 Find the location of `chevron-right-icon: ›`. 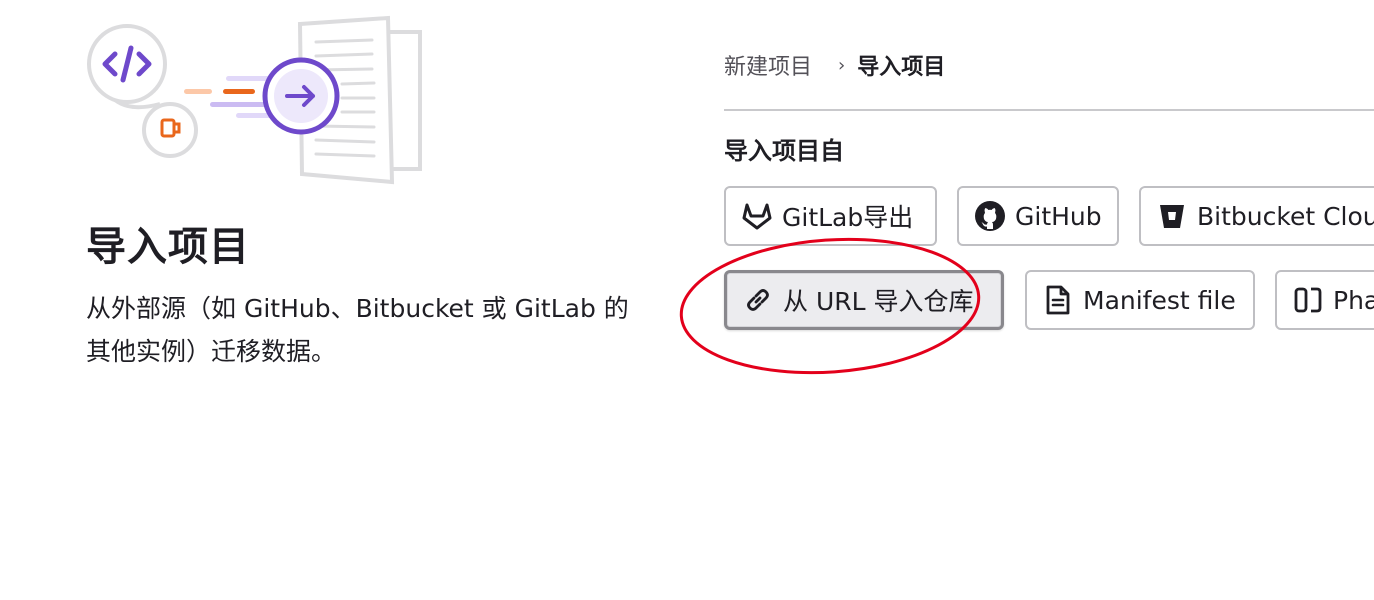

chevron-right-icon: › is located at coordinates (842, 65).